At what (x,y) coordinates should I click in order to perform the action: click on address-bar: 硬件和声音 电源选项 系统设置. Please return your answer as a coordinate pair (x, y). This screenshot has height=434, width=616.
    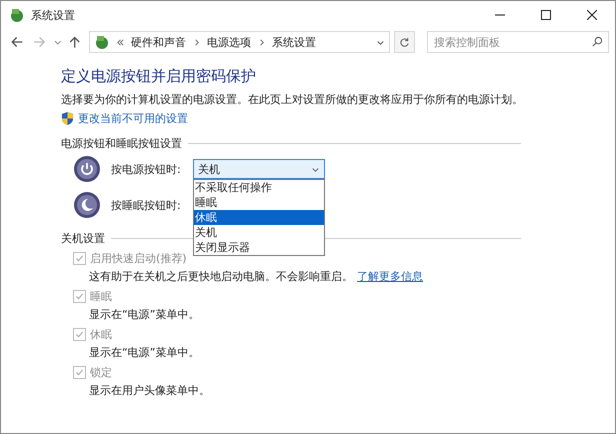
    Looking at the image, I should click on (239, 42).